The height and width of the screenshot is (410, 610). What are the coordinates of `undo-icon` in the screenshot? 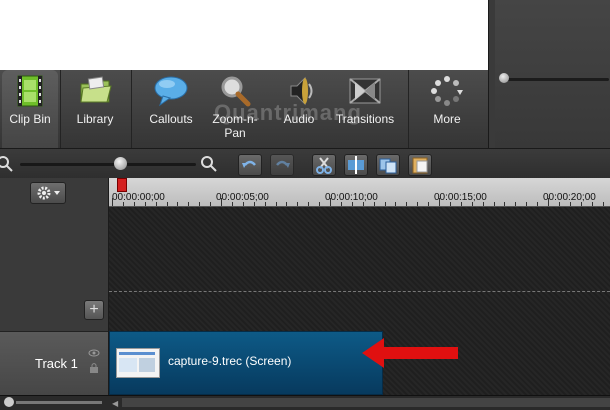 It's located at (249, 164).